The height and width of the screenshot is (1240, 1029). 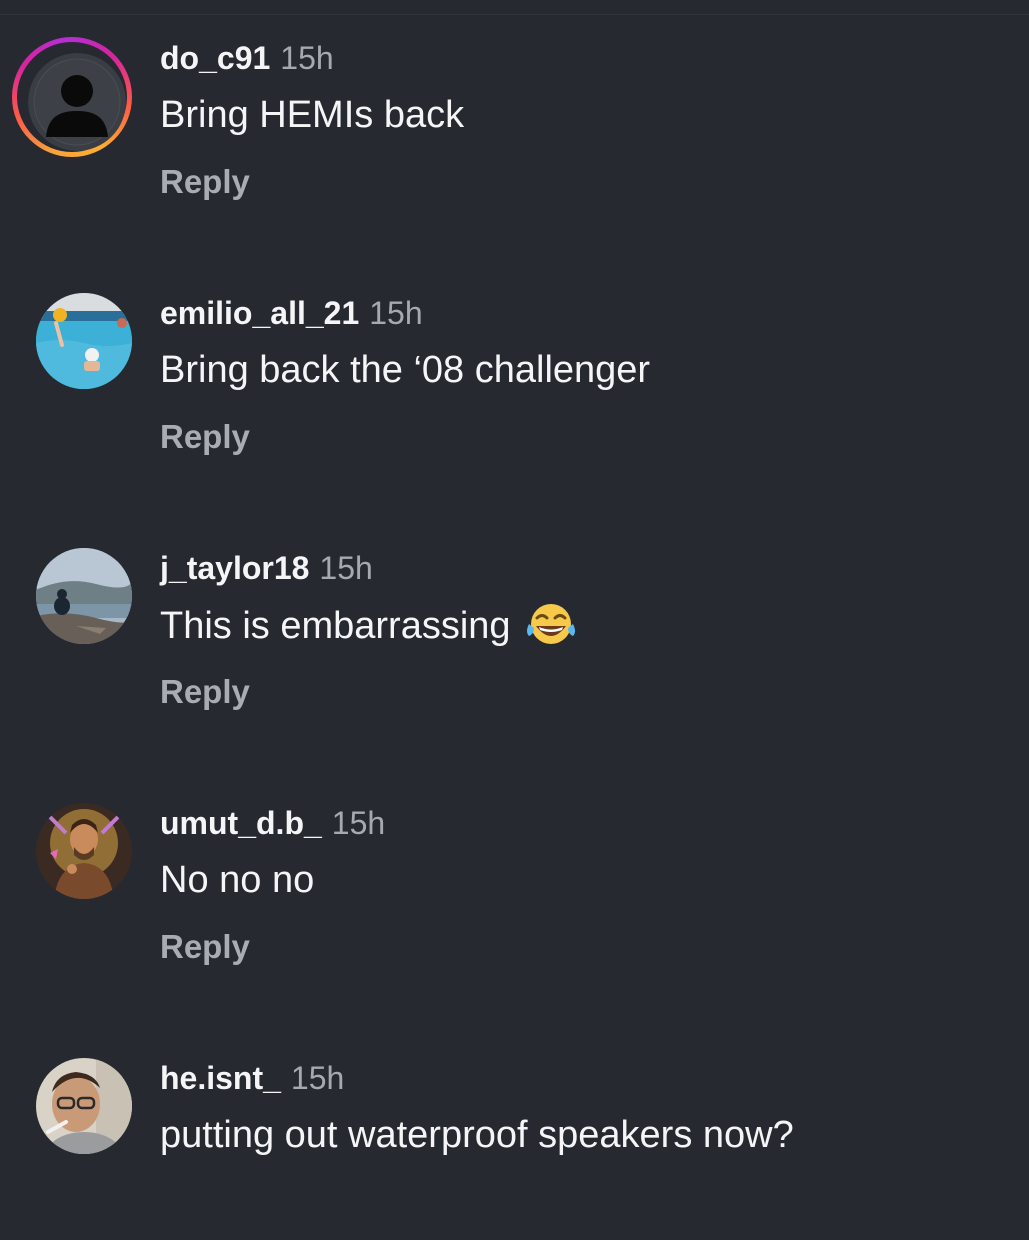 I want to click on selfie-photo, so click(x=84, y=1106).